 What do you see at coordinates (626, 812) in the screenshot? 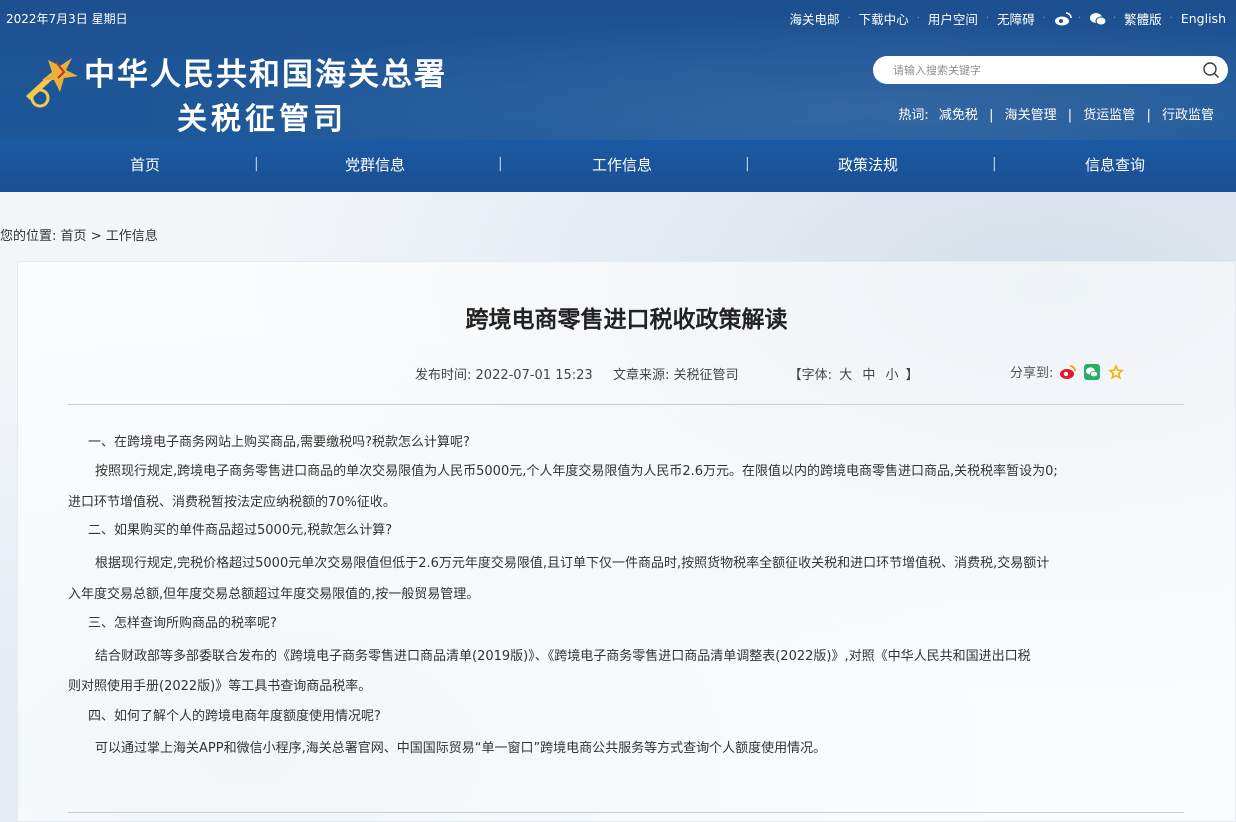
I see `bottom-divider` at bounding box center [626, 812].